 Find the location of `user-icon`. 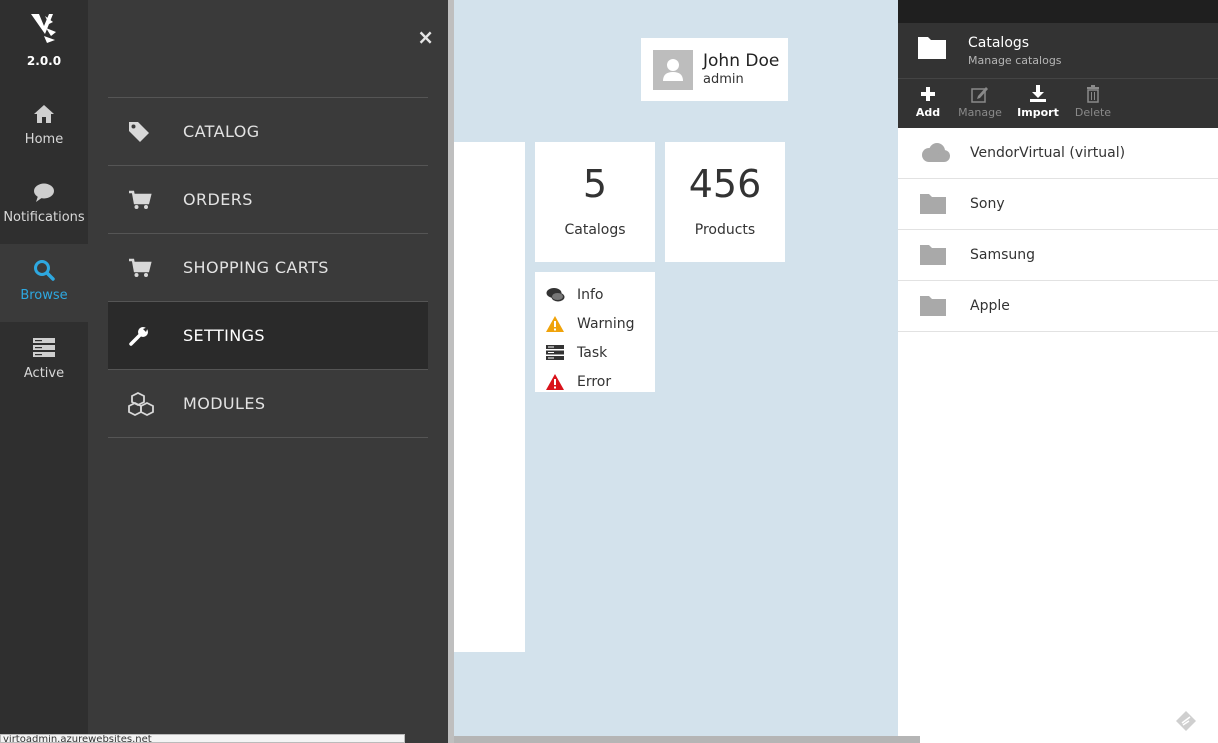

user-icon is located at coordinates (673, 70).